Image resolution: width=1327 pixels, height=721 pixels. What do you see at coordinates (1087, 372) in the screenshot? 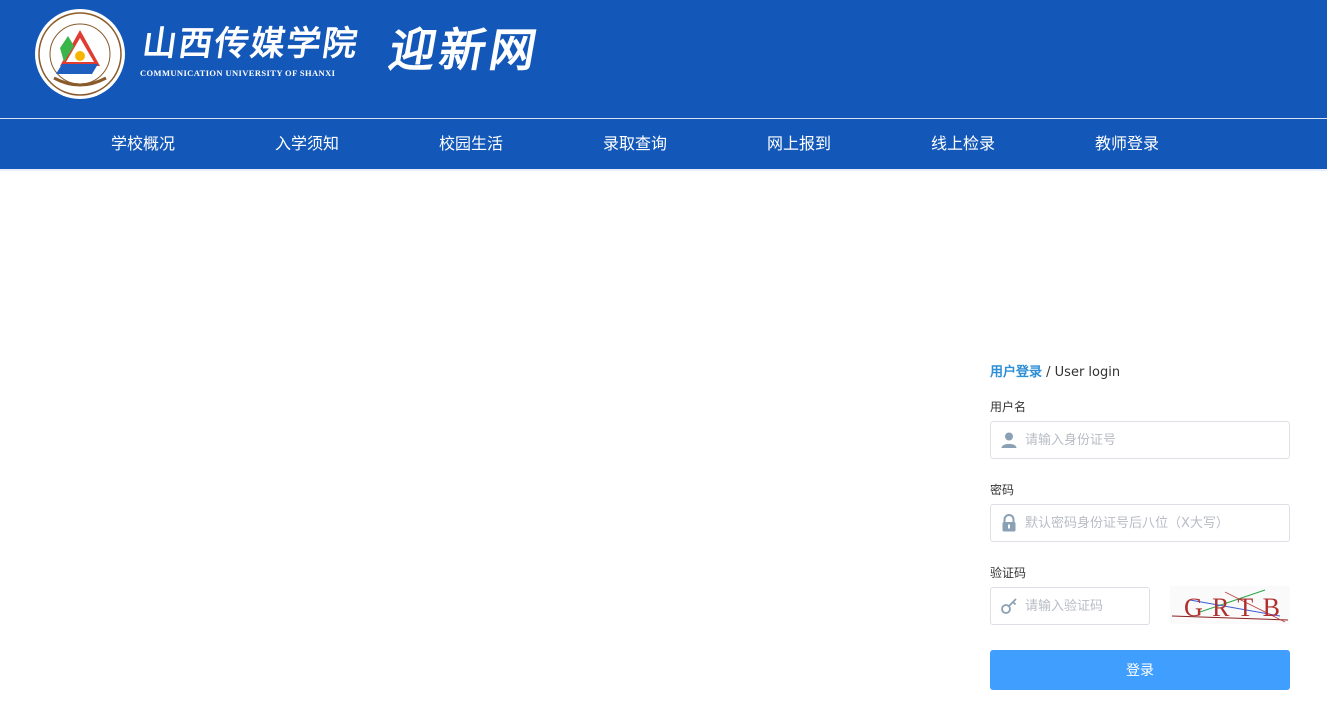
I see `login-title-en: User login` at bounding box center [1087, 372].